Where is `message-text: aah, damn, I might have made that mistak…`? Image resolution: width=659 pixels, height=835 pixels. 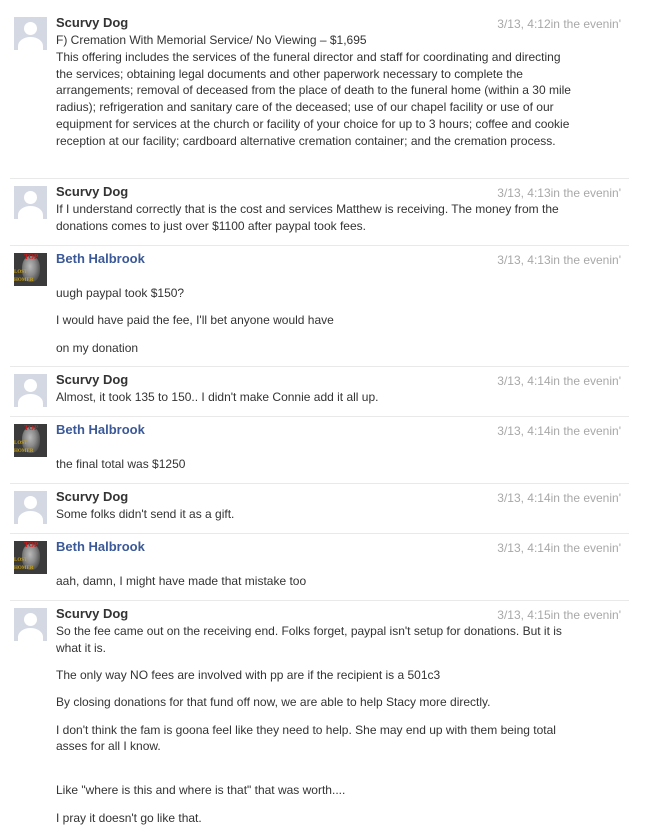
message-text: aah, damn, I might have made that mistak… is located at coordinates (181, 581).